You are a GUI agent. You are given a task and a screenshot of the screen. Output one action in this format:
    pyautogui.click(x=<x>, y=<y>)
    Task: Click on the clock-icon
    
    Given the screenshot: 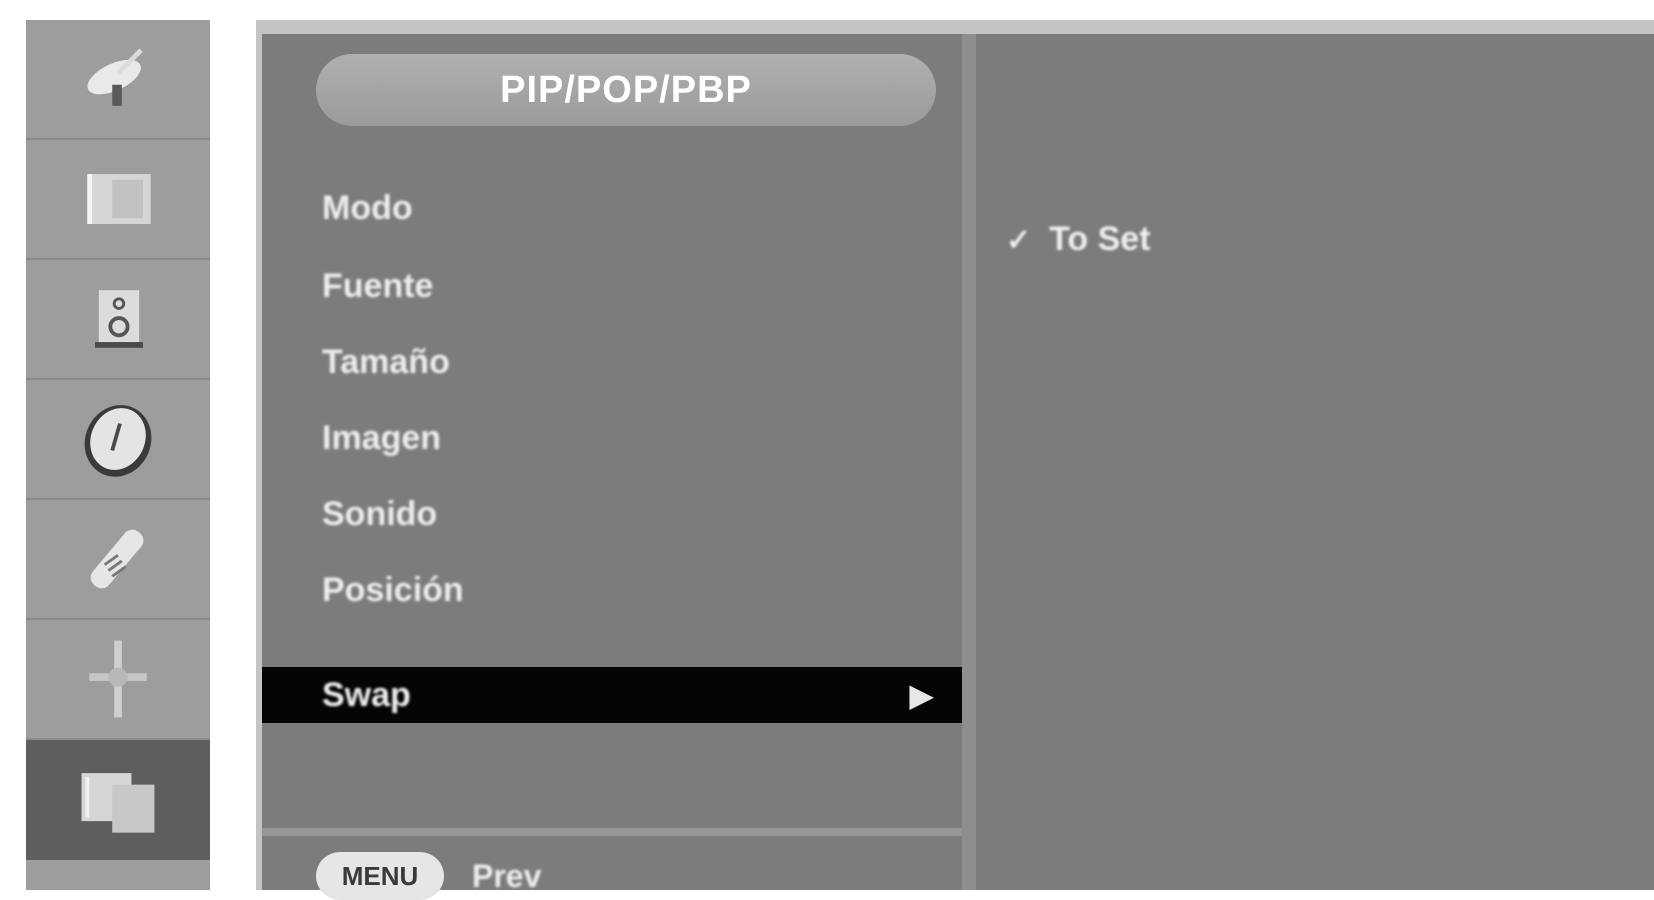 What is the action you would take?
    pyautogui.click(x=118, y=441)
    